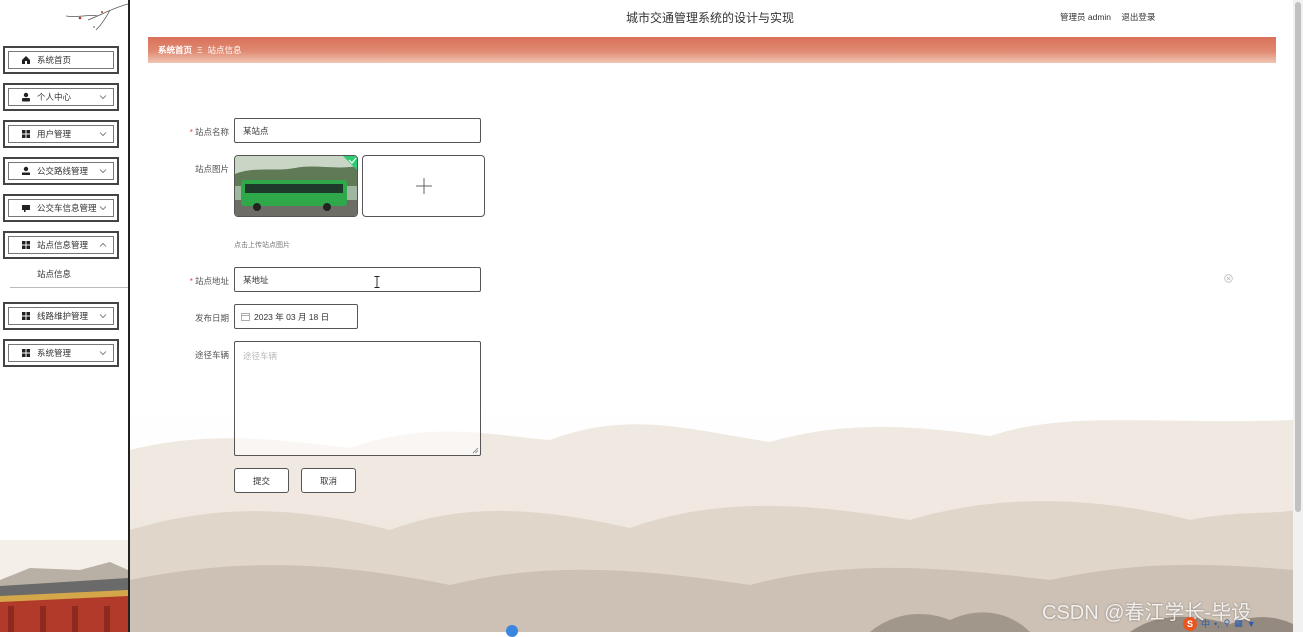 This screenshot has width=1303, height=637. I want to click on clear-icon, so click(1228, 278).